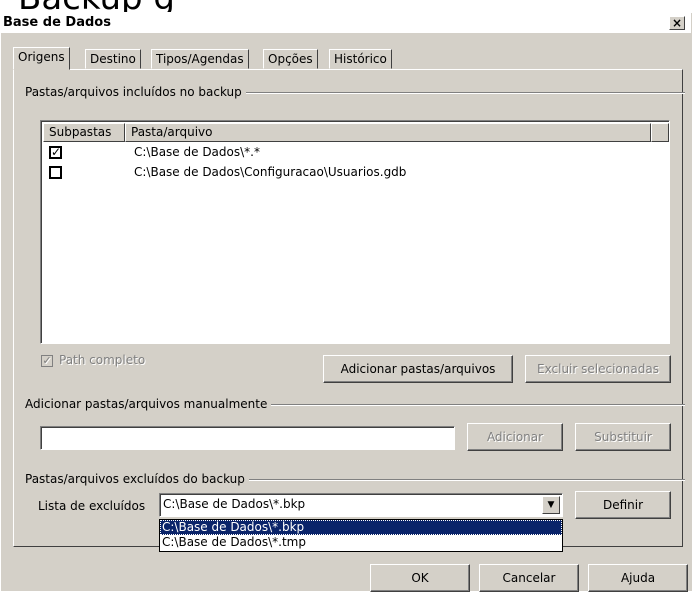 The width and height of the screenshot is (692, 592). I want to click on path-completo-label: Path completo, so click(102, 360).